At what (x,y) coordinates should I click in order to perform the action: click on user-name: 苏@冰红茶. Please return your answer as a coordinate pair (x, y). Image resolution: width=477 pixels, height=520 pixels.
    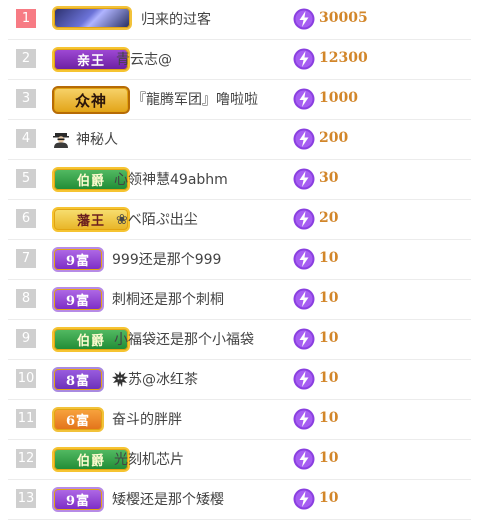
    Looking at the image, I should click on (163, 379).